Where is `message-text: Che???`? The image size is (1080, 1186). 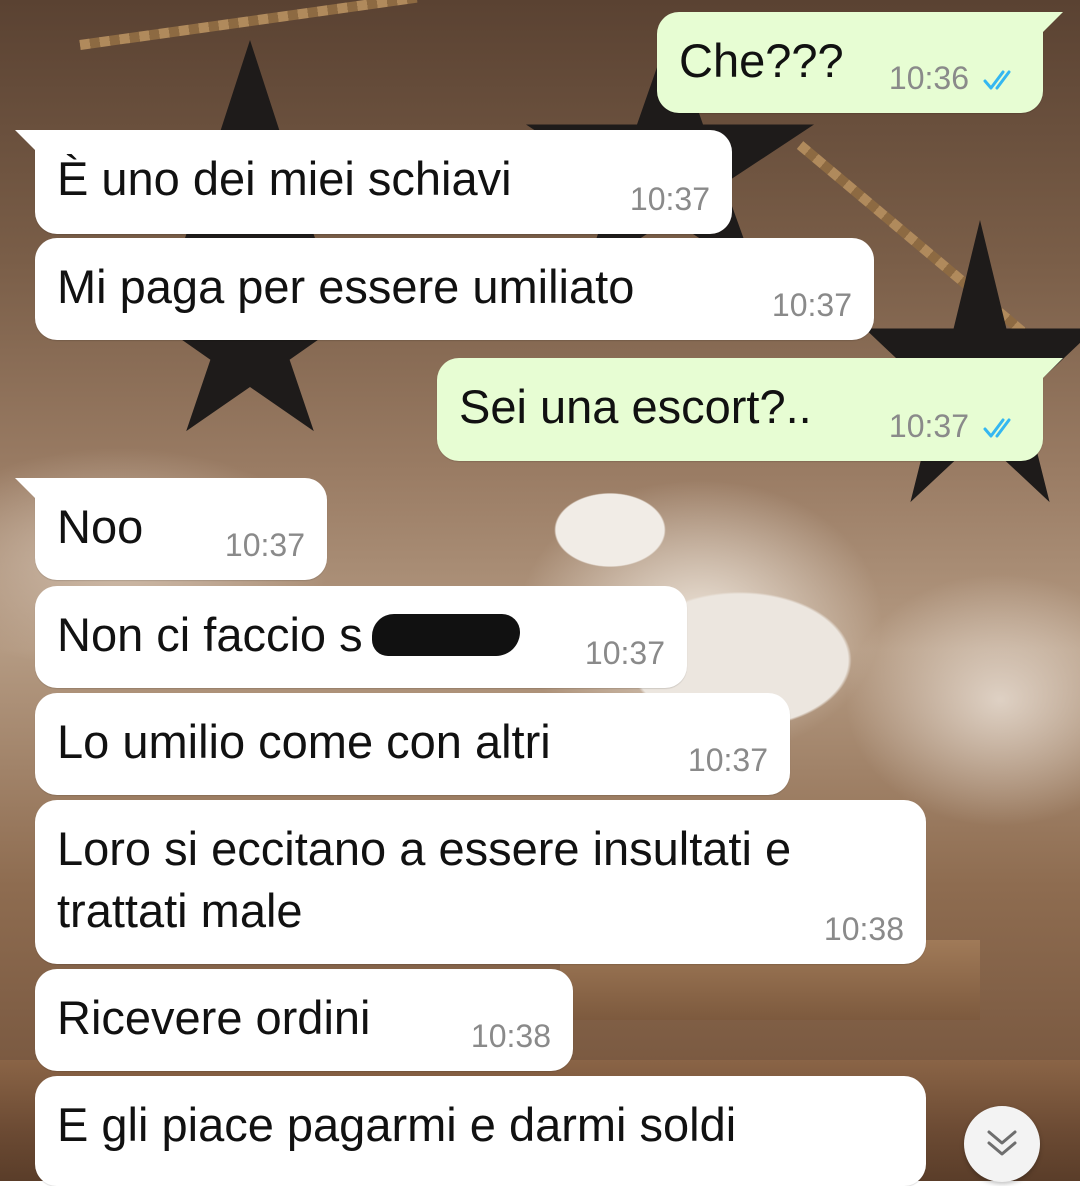 message-text: Che??? is located at coordinates (761, 60).